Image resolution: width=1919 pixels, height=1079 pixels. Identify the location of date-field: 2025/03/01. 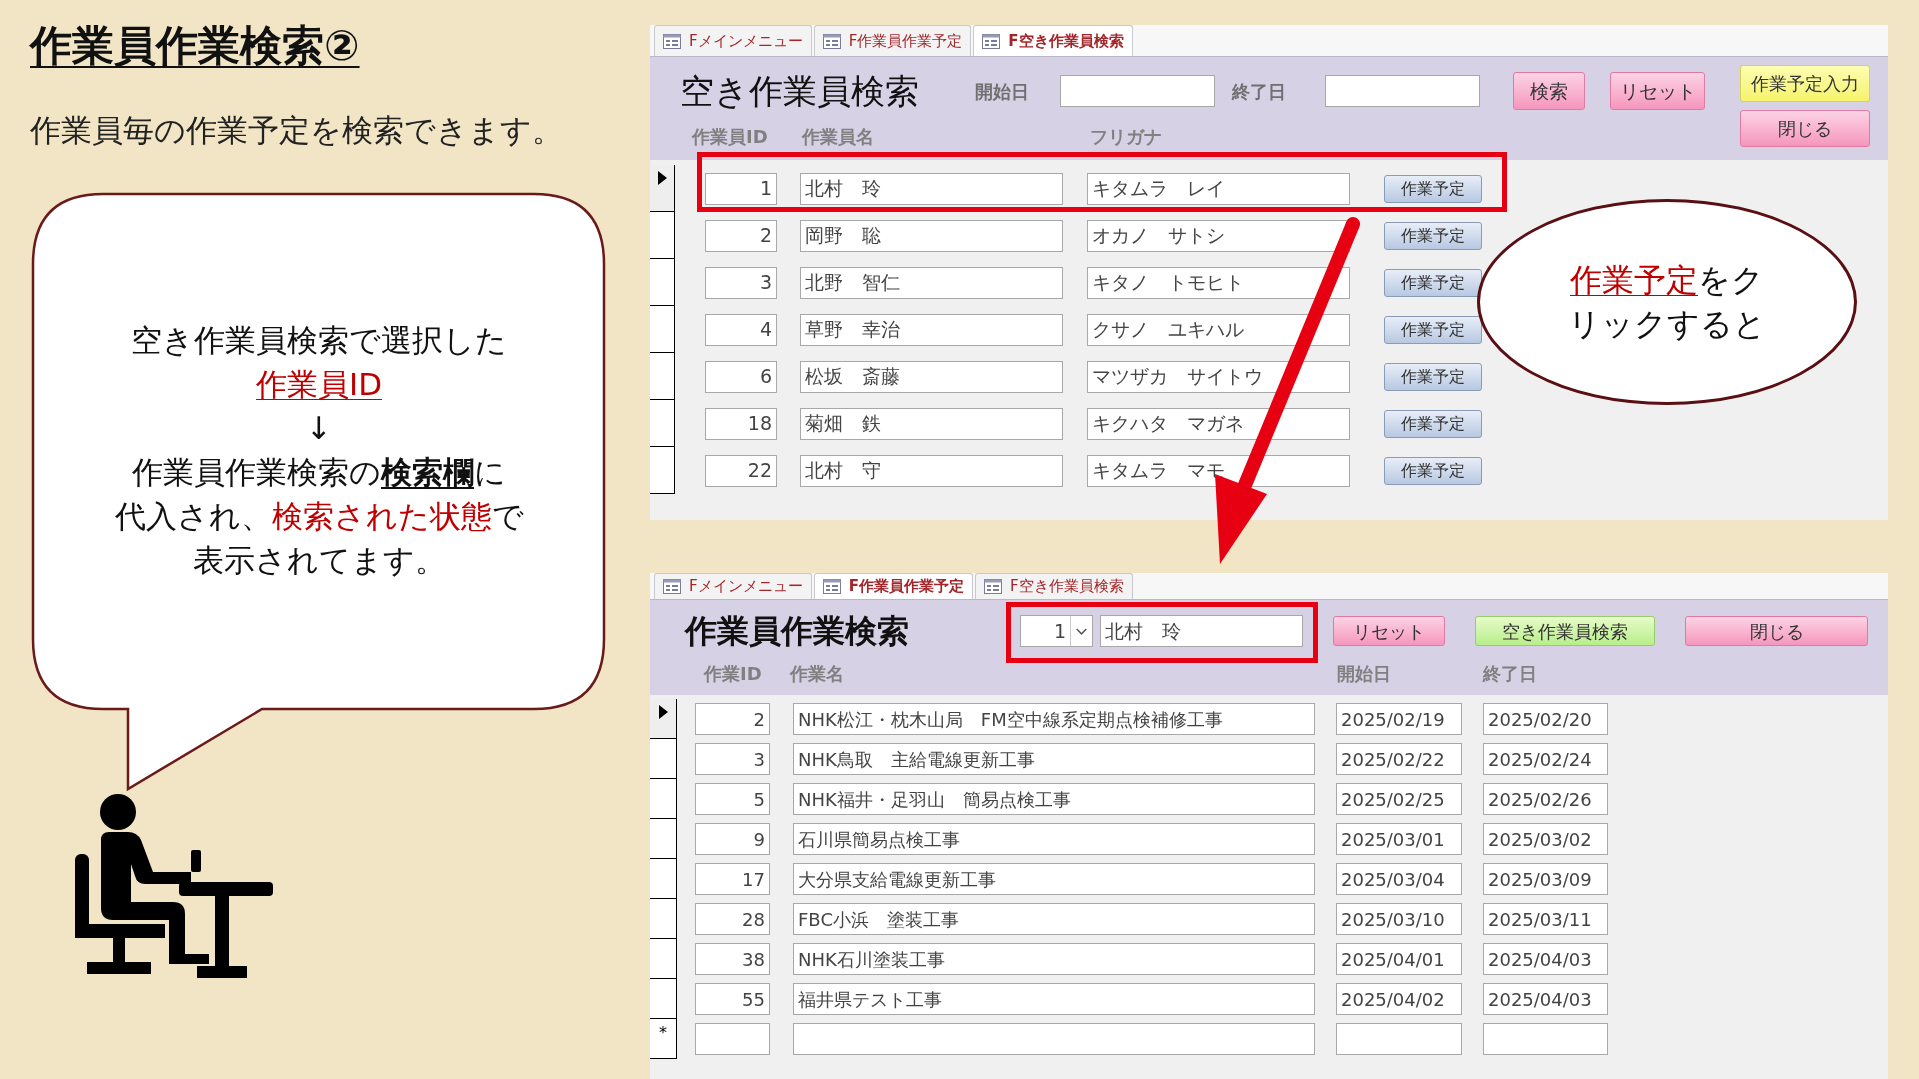
(1399, 839).